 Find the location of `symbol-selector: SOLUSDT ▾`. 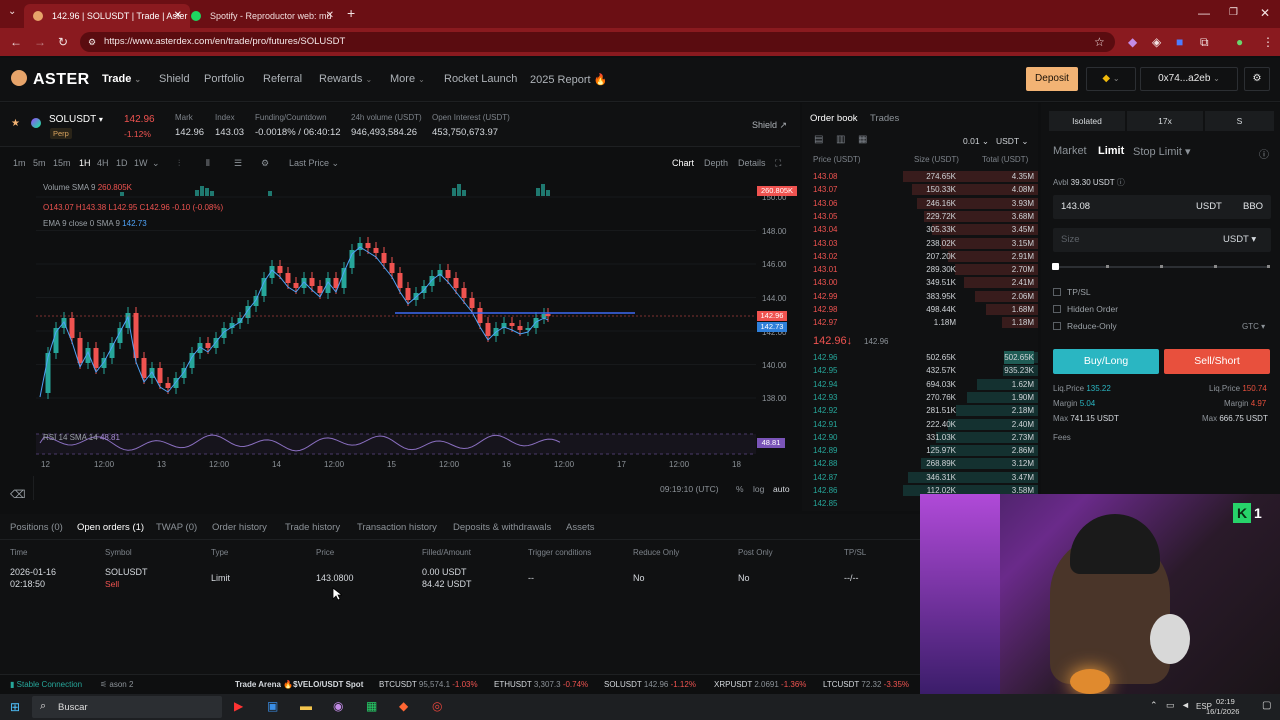

symbol-selector: SOLUSDT ▾ is located at coordinates (76, 119).